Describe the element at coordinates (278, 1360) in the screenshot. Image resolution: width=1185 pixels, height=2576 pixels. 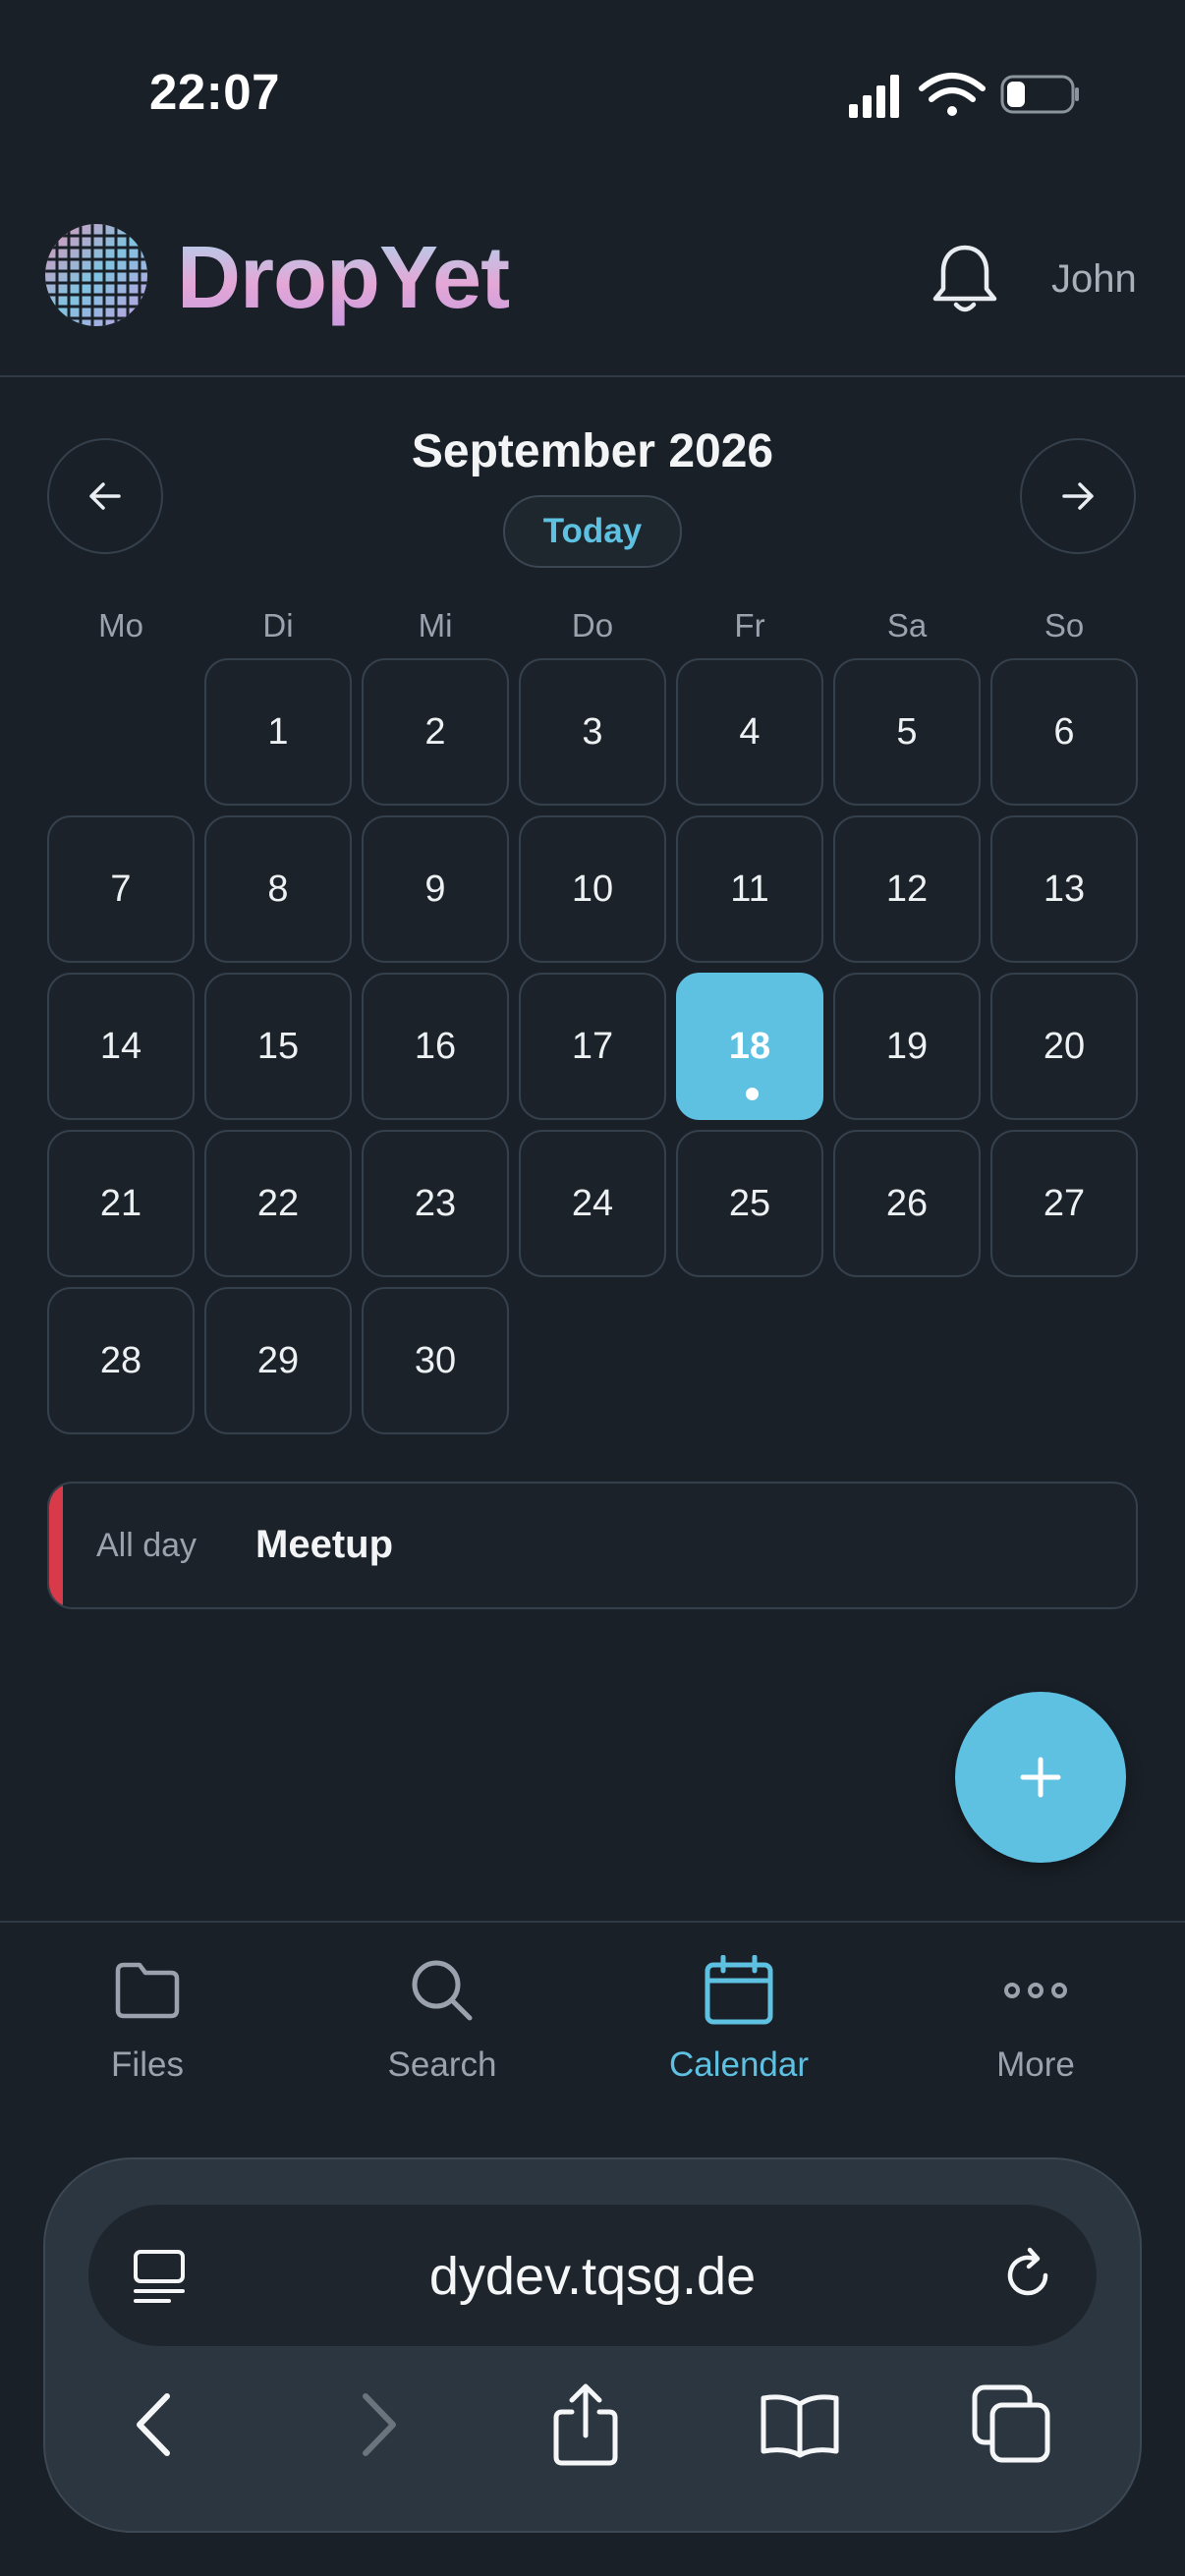
I see `calendar-day: 29` at that location.